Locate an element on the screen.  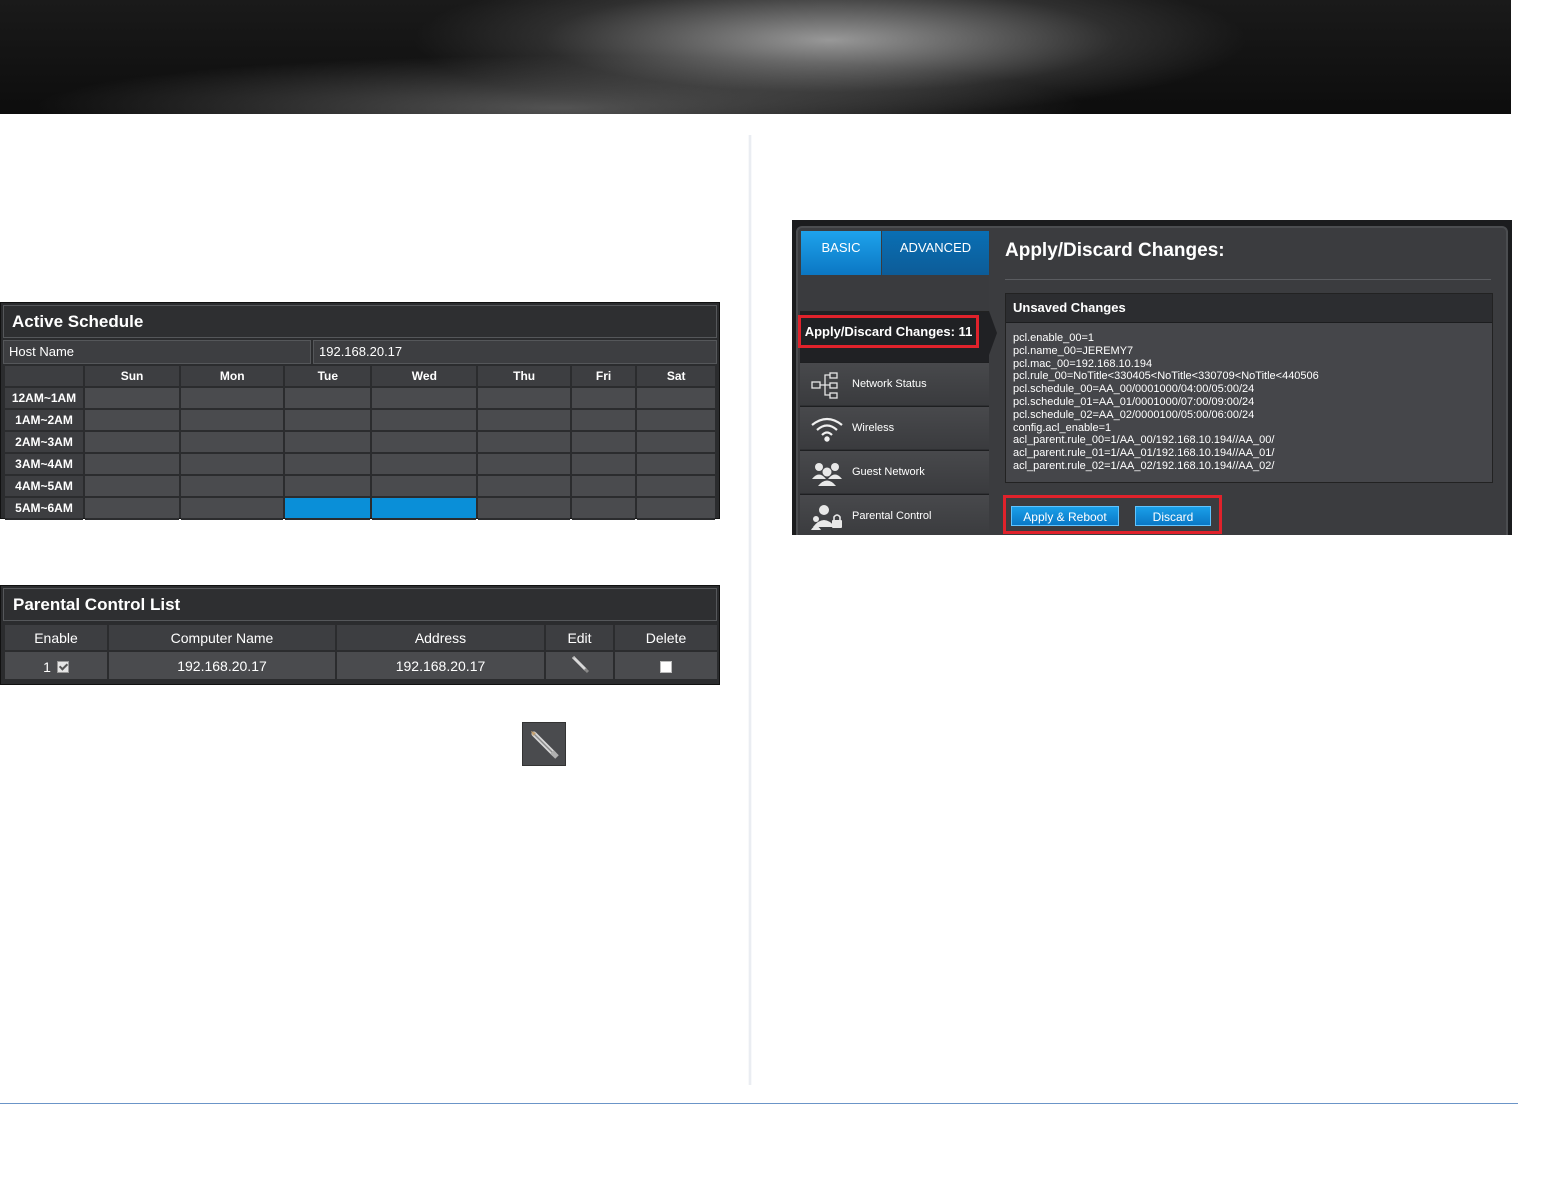
footer-divider is located at coordinates (759, 1103).